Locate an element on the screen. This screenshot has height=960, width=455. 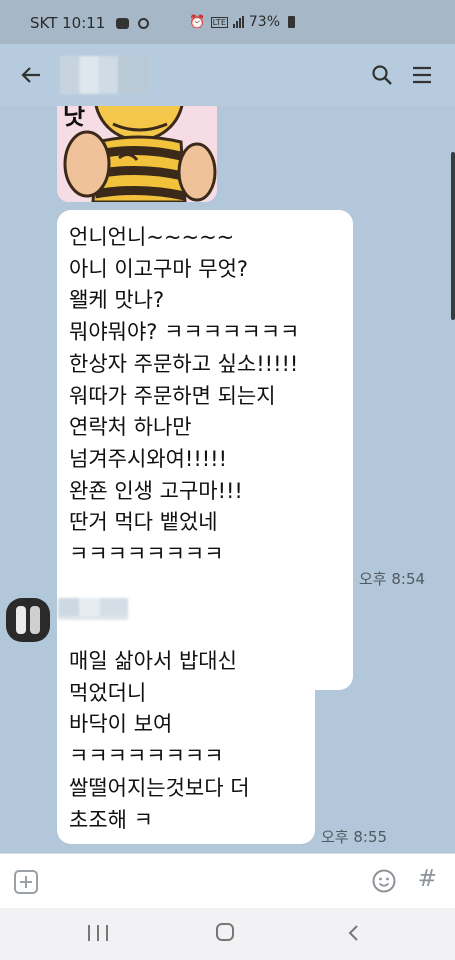
svg-text: 낫 is located at coordinates (74, 118).